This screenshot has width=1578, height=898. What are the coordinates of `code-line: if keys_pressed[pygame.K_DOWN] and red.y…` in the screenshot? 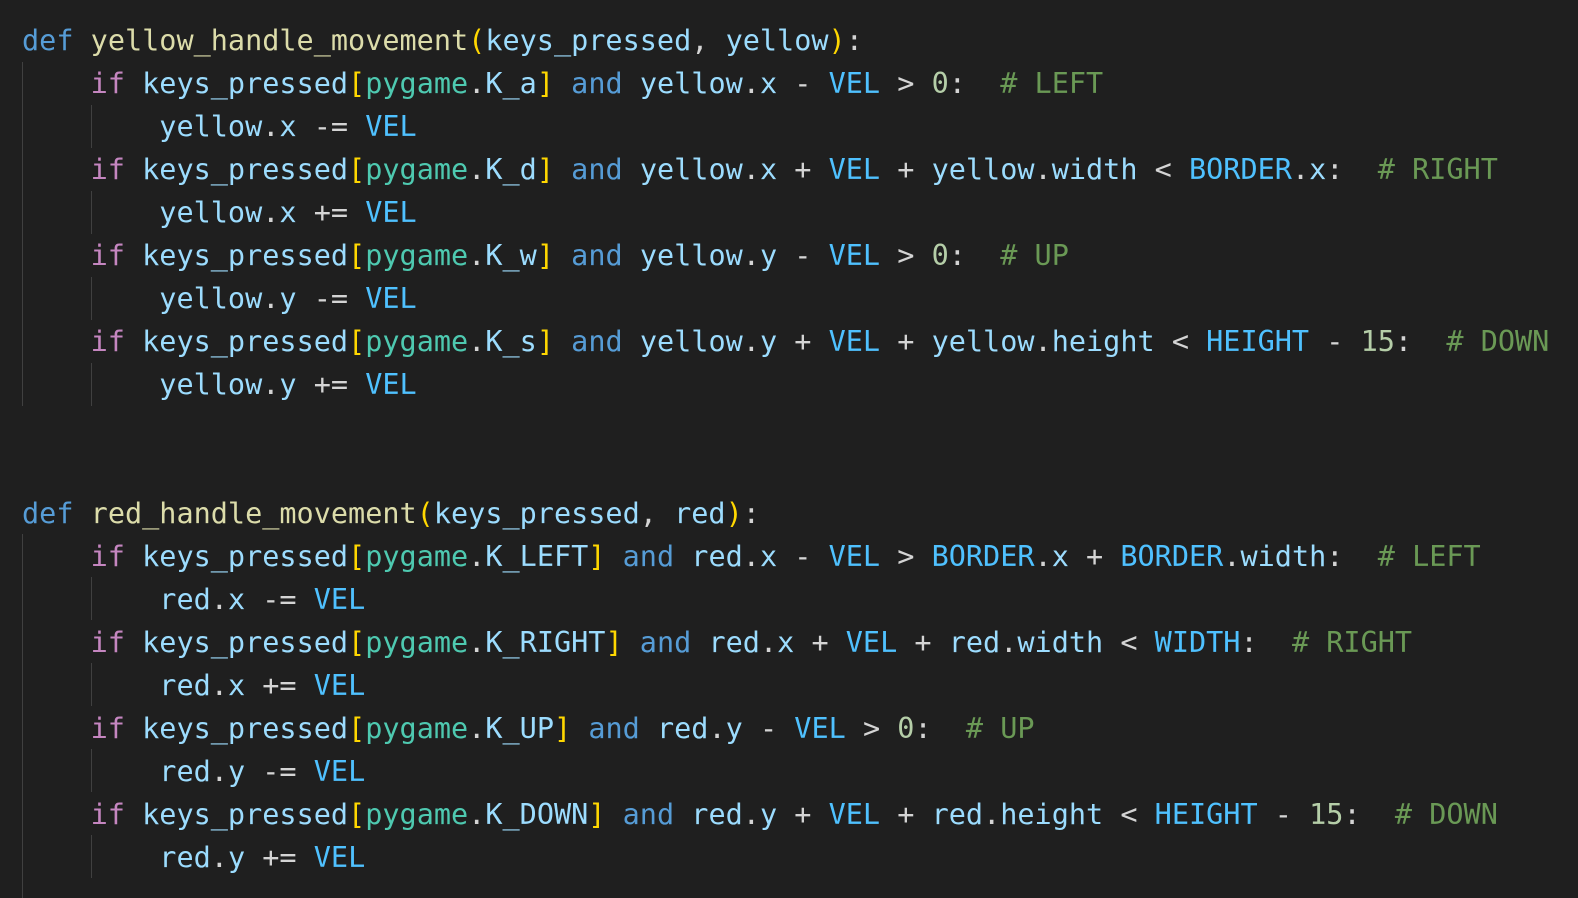 It's located at (760, 814).